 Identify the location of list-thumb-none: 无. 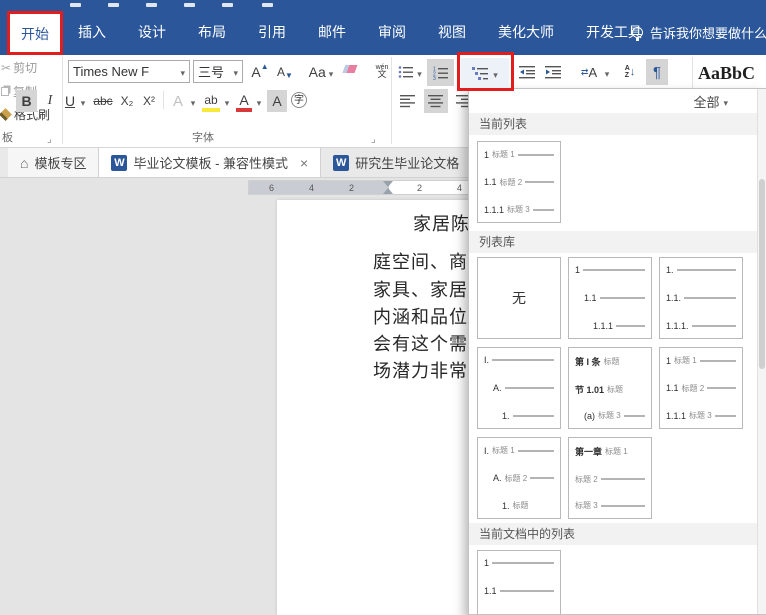
(519, 298).